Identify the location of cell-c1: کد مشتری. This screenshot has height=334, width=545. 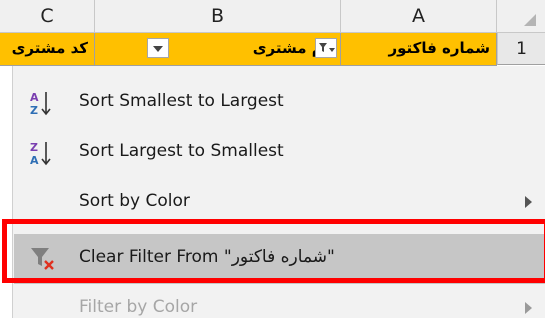
(47, 49).